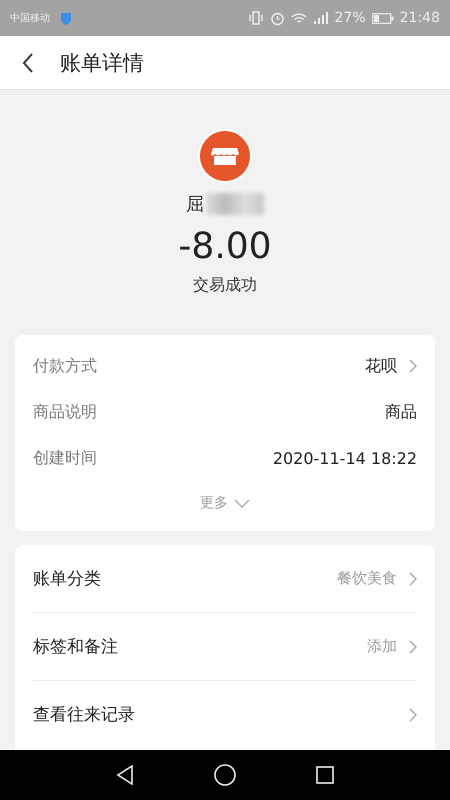 The height and width of the screenshot is (800, 450). I want to click on transaction-status: 交易成功, so click(225, 285).